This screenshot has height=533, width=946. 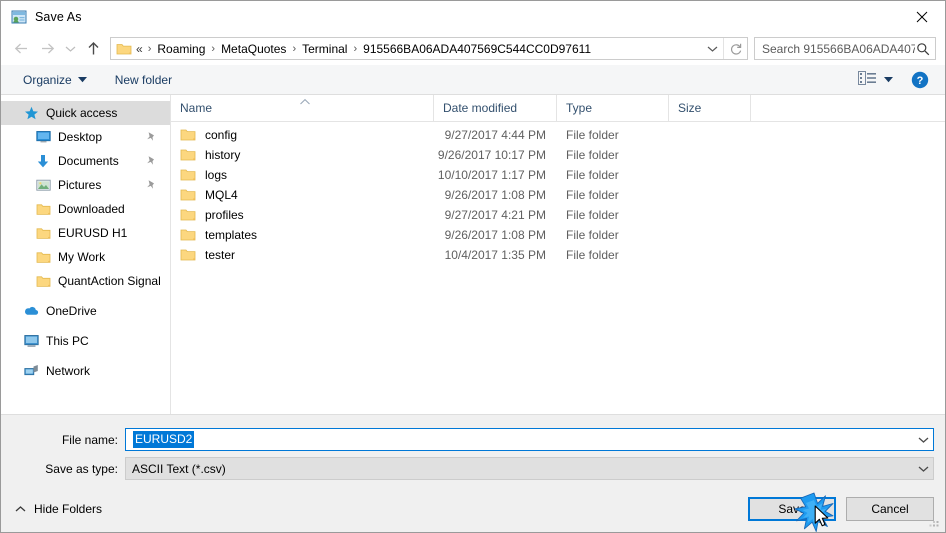 I want to click on caret-down-icon, so click(x=82, y=79).